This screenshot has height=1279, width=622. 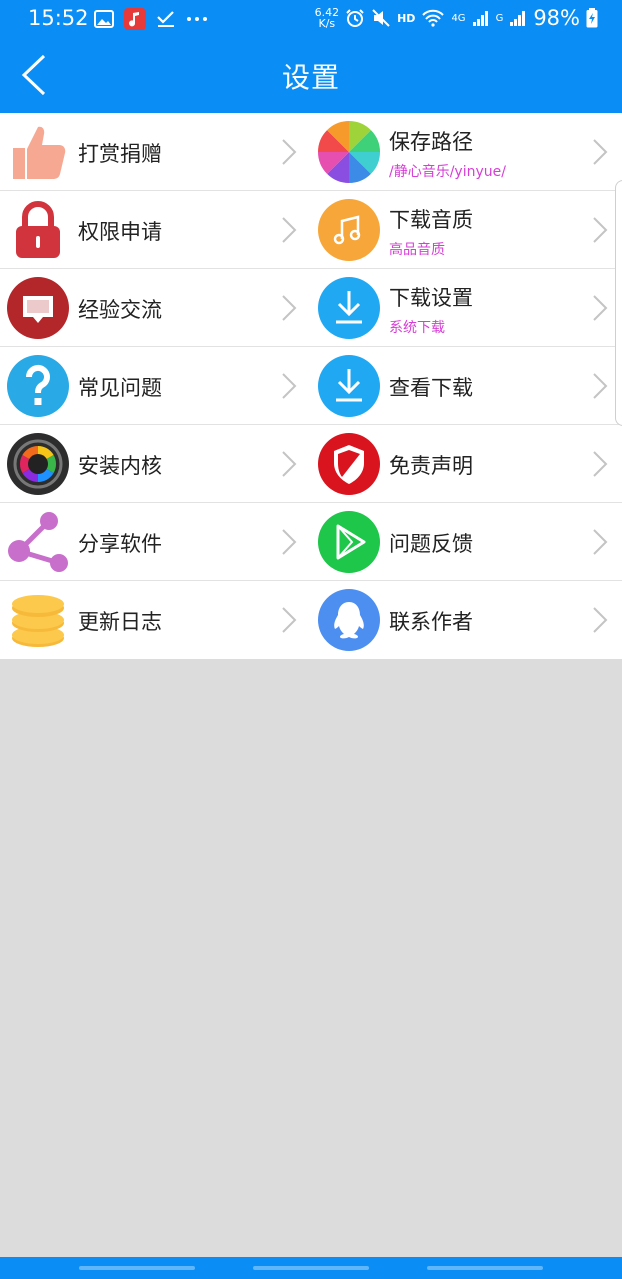 I want to click on settings-row: 更新日志 联系作者, so click(x=311, y=620).